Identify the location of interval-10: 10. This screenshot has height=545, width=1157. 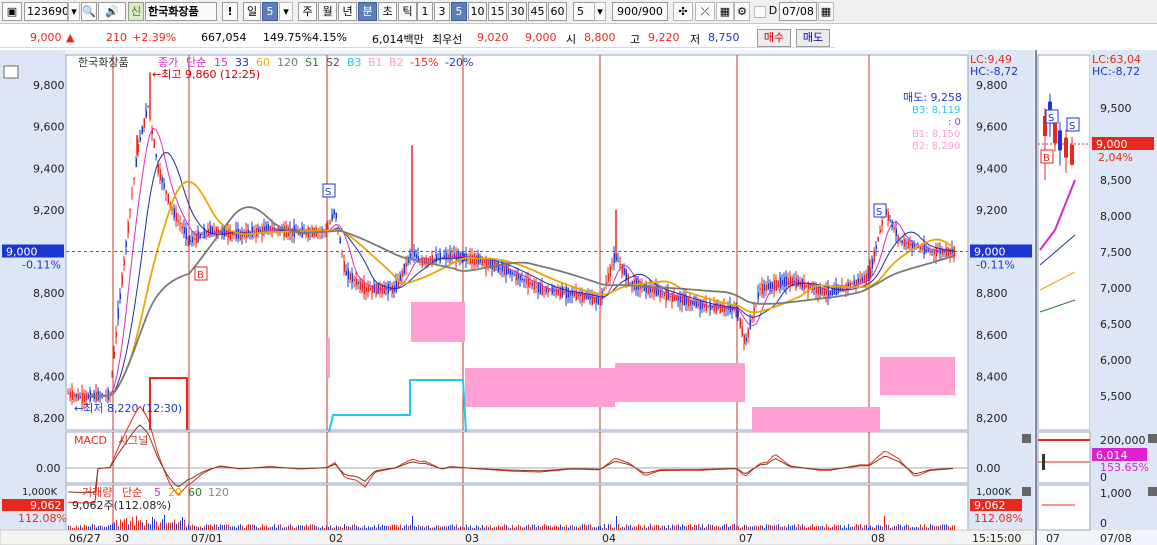
(477, 11).